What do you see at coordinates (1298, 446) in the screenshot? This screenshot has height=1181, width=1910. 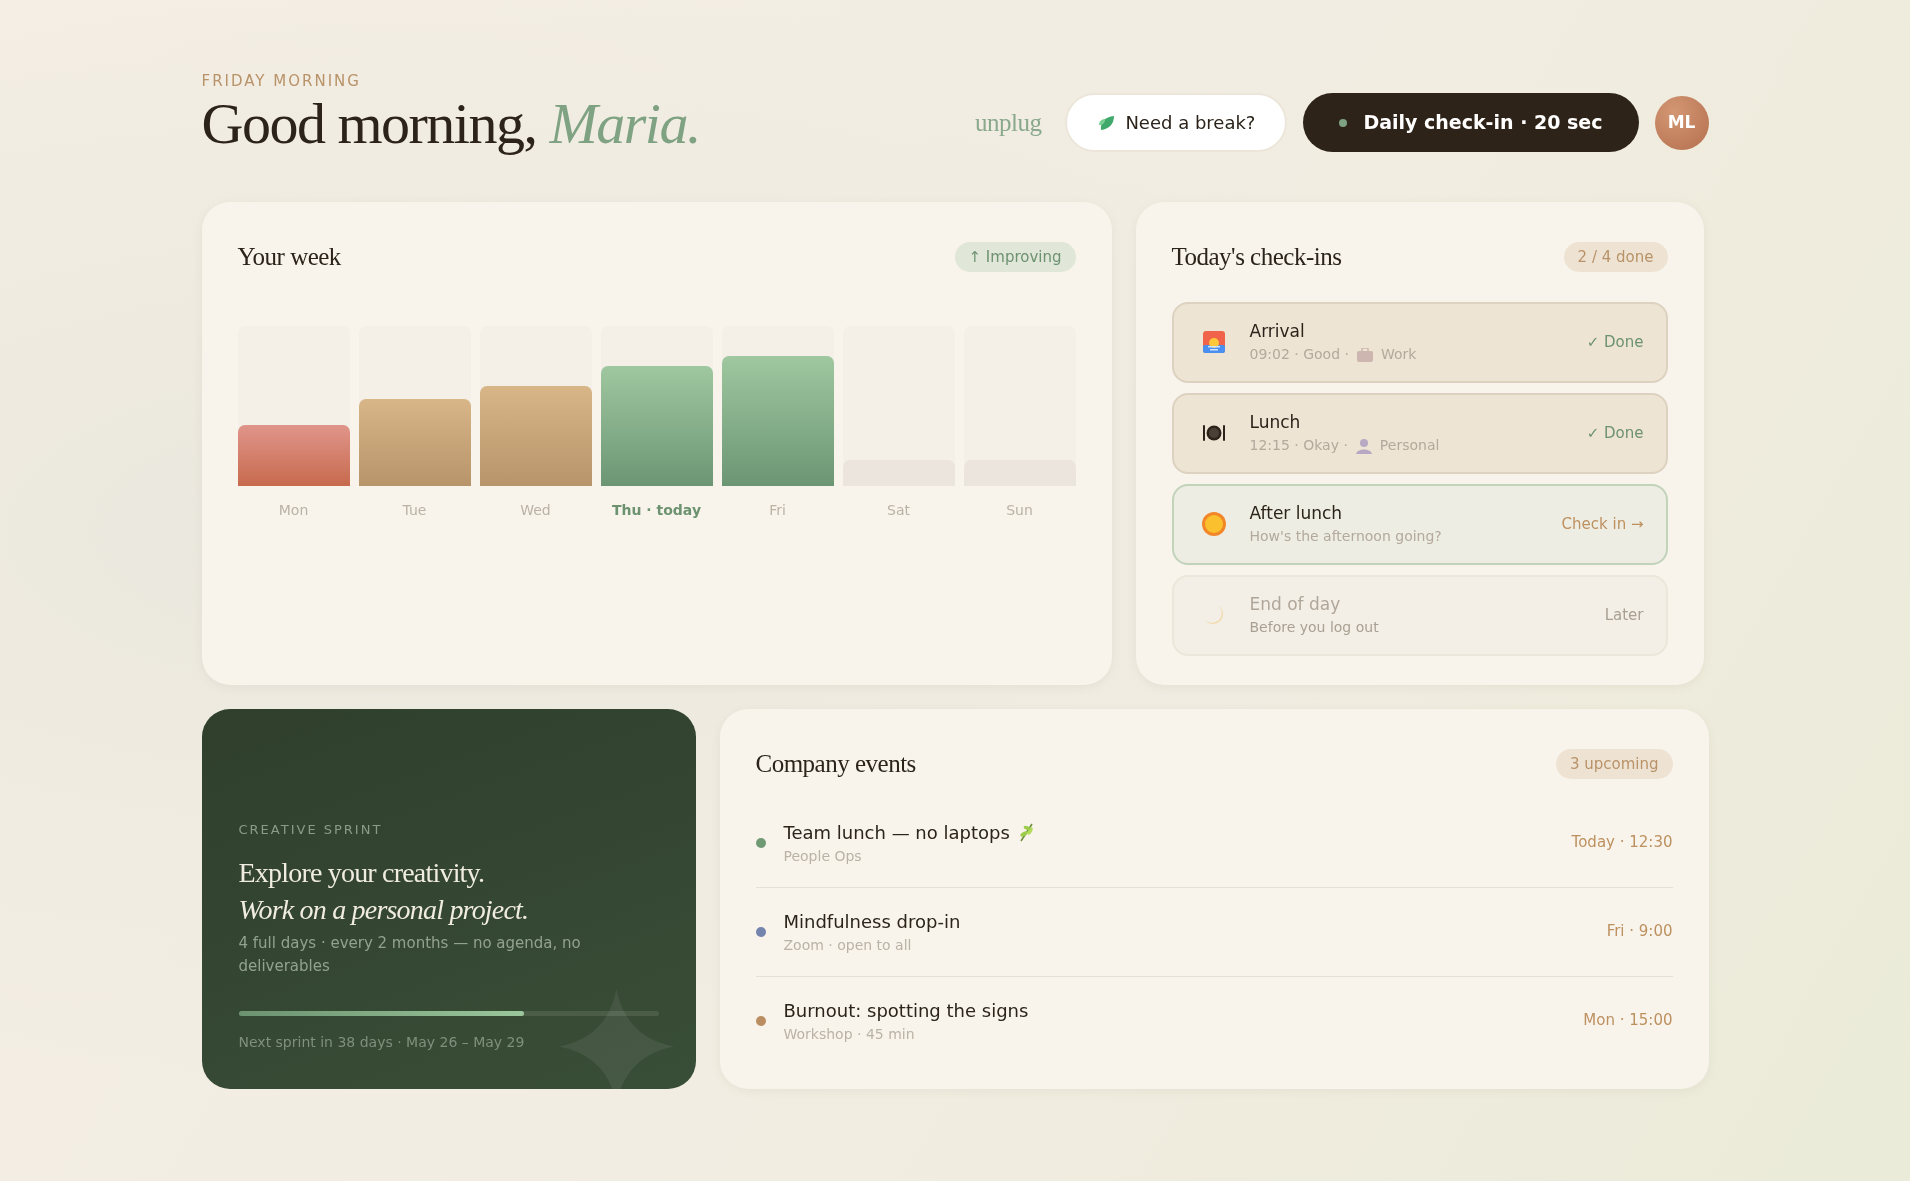 I see `check-in-detail: 12:15 · Okay ·` at bounding box center [1298, 446].